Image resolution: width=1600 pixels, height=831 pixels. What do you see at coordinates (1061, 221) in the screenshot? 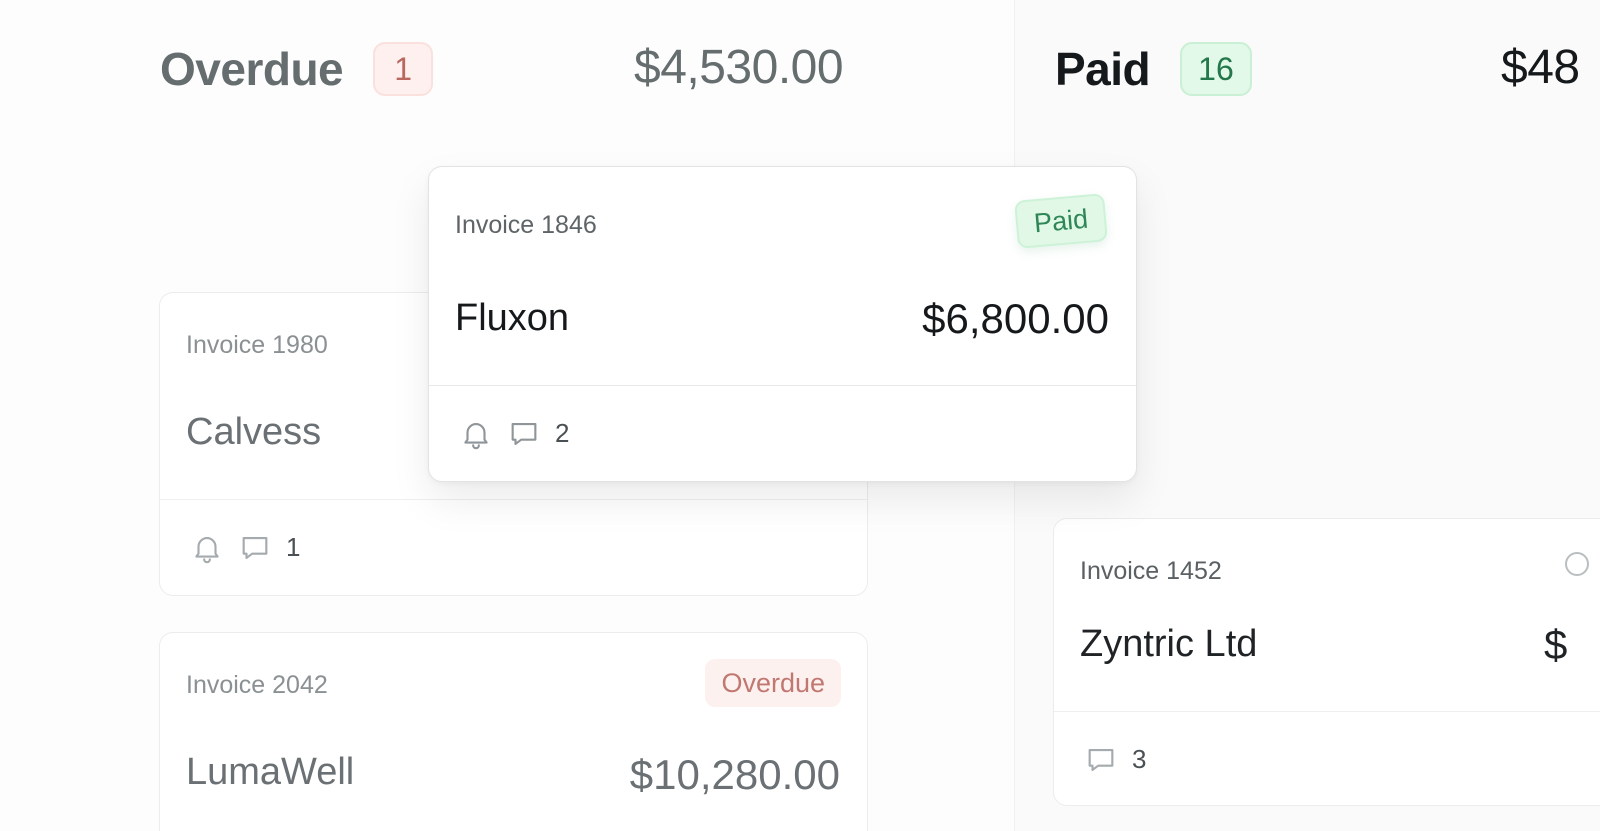
I see `status-badge: Paid` at bounding box center [1061, 221].